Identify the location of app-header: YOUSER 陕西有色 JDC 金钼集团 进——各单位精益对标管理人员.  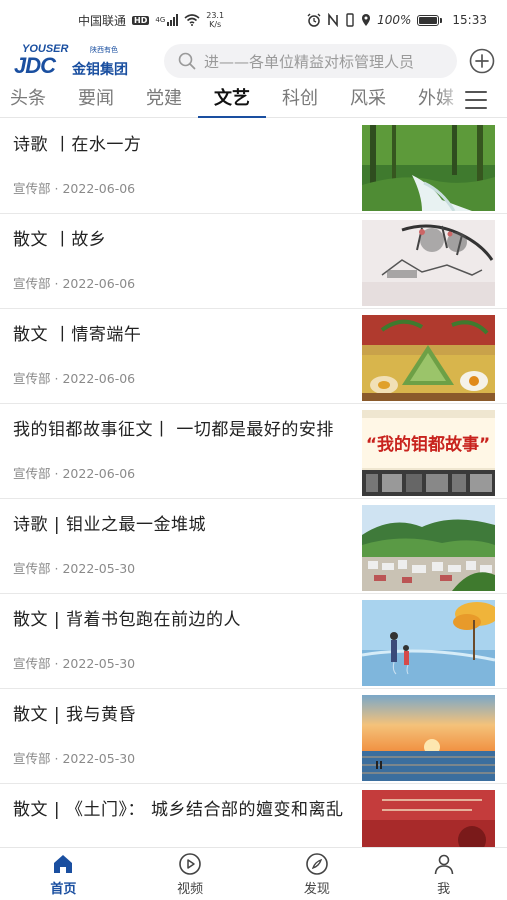
(253, 61).